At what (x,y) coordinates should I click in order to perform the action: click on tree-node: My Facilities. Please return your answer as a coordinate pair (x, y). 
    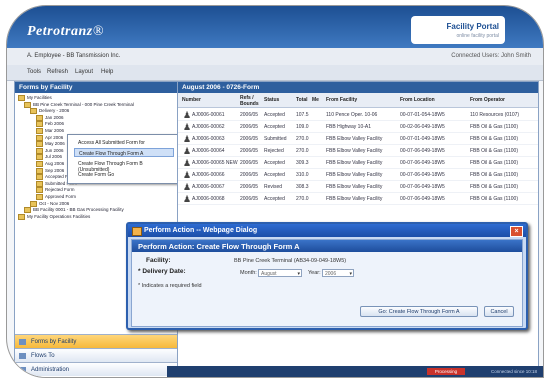
    Looking at the image, I should click on (35, 98).